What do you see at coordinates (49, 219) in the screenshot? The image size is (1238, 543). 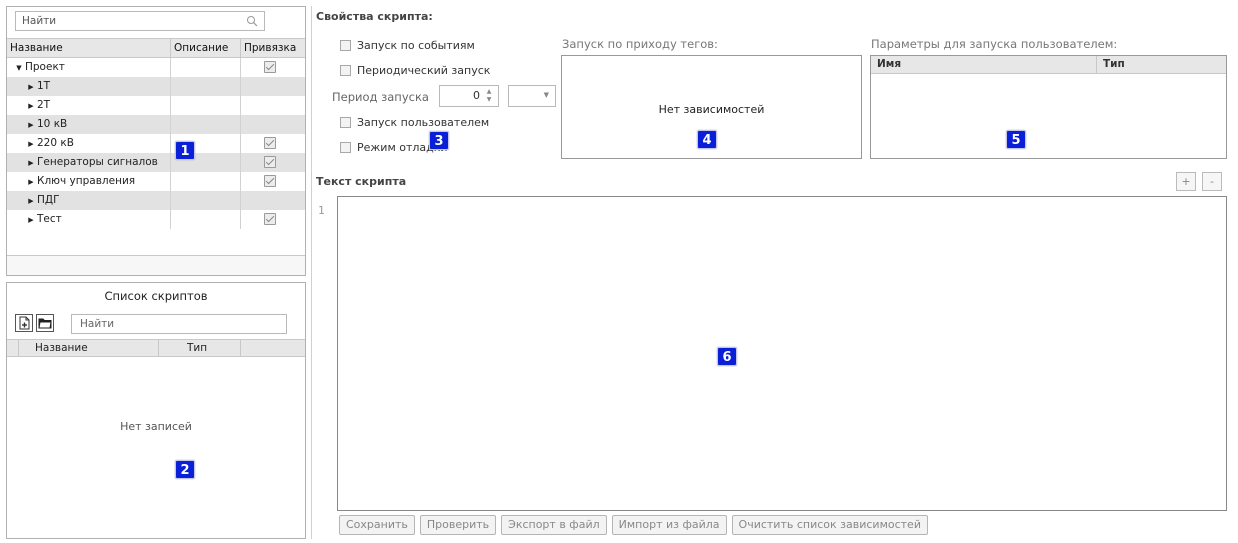 I see `tree-item-label: Тест` at bounding box center [49, 219].